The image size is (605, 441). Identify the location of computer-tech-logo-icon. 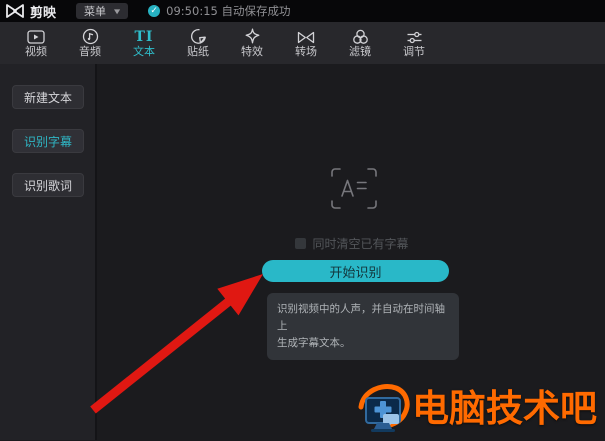
(385, 409).